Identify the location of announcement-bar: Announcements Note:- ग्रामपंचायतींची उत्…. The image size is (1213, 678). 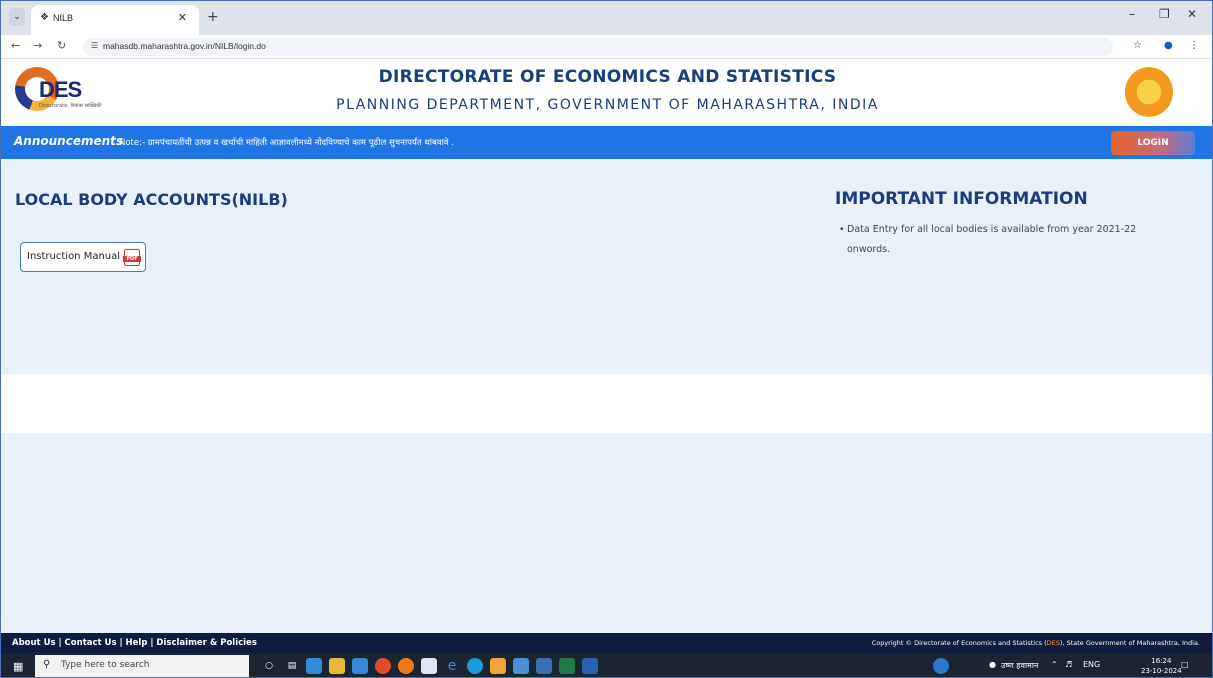
(606, 142).